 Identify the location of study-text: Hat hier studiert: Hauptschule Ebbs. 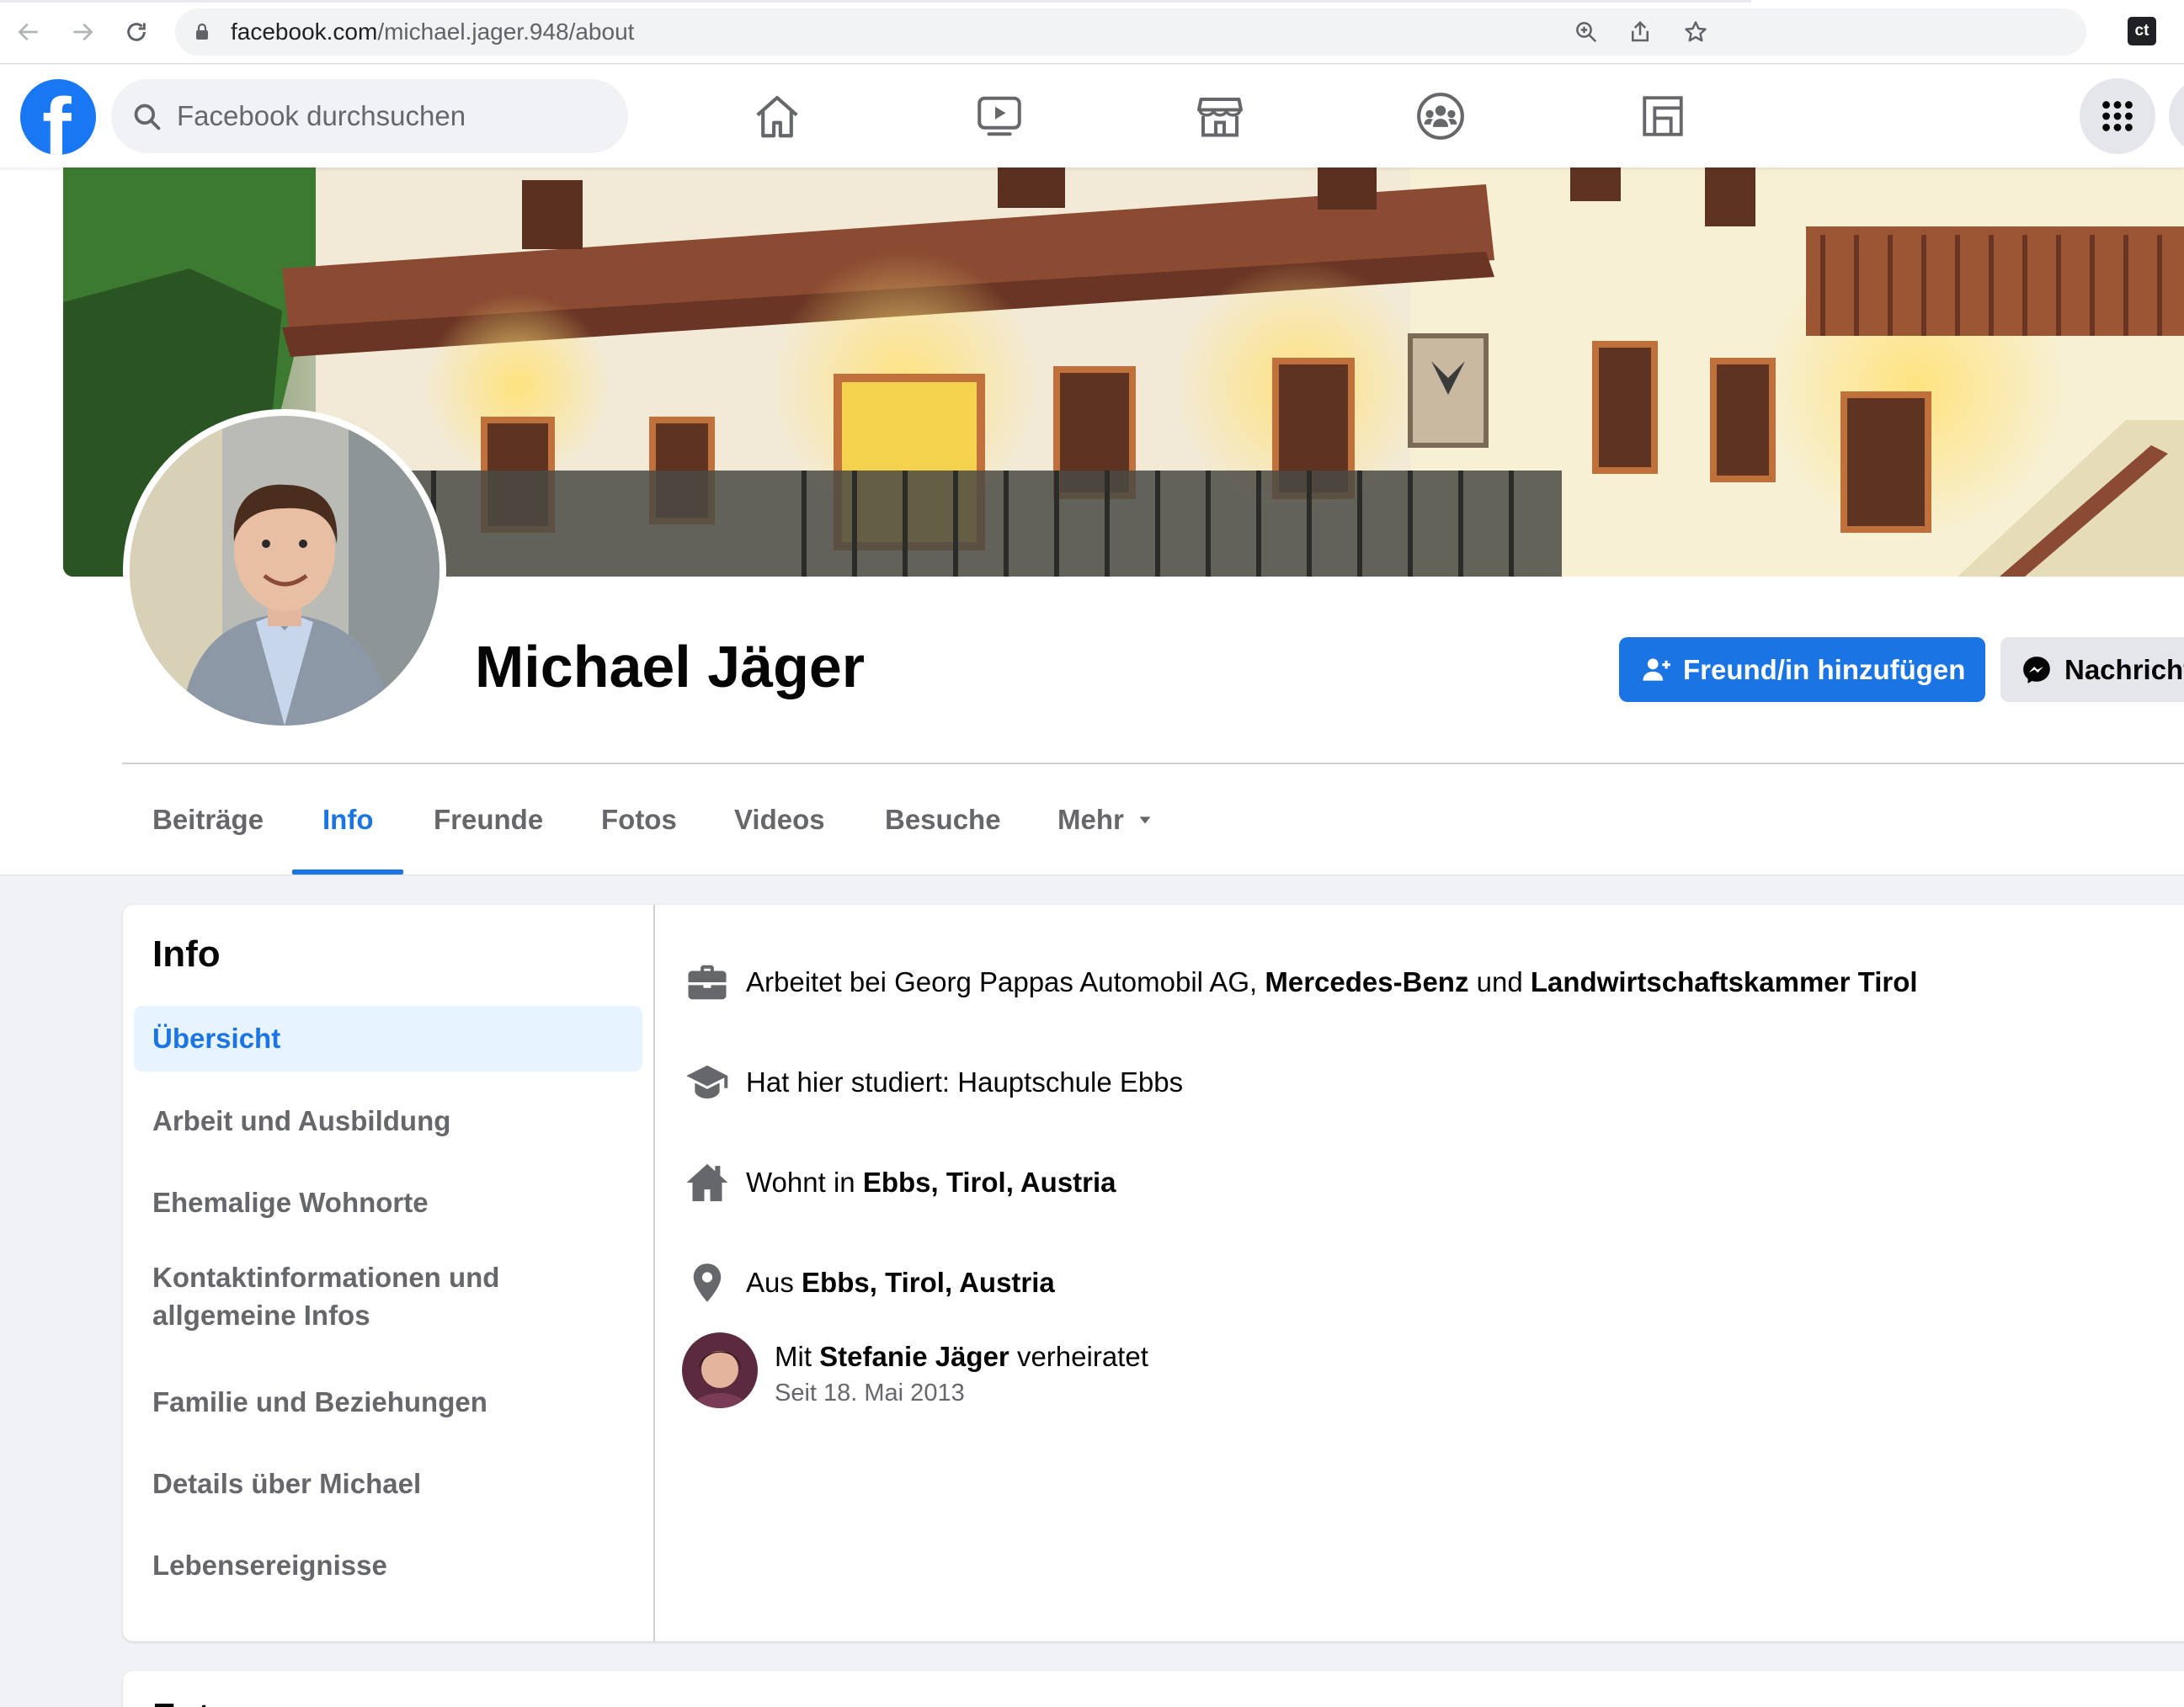
(965, 1082).